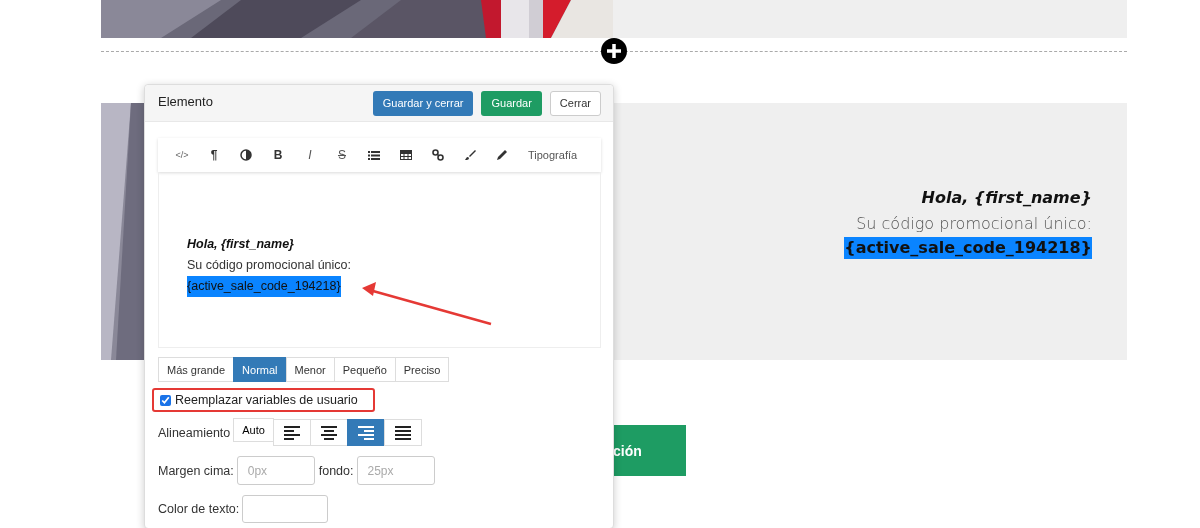  Describe the element at coordinates (336, 470) in the screenshot. I see `margin-bottom-label: fondo:` at that location.